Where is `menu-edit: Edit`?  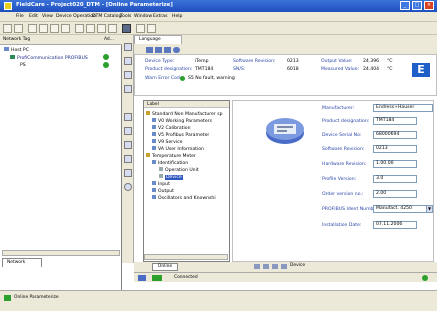
menu-edit: Edit is located at coordinates (33, 16).